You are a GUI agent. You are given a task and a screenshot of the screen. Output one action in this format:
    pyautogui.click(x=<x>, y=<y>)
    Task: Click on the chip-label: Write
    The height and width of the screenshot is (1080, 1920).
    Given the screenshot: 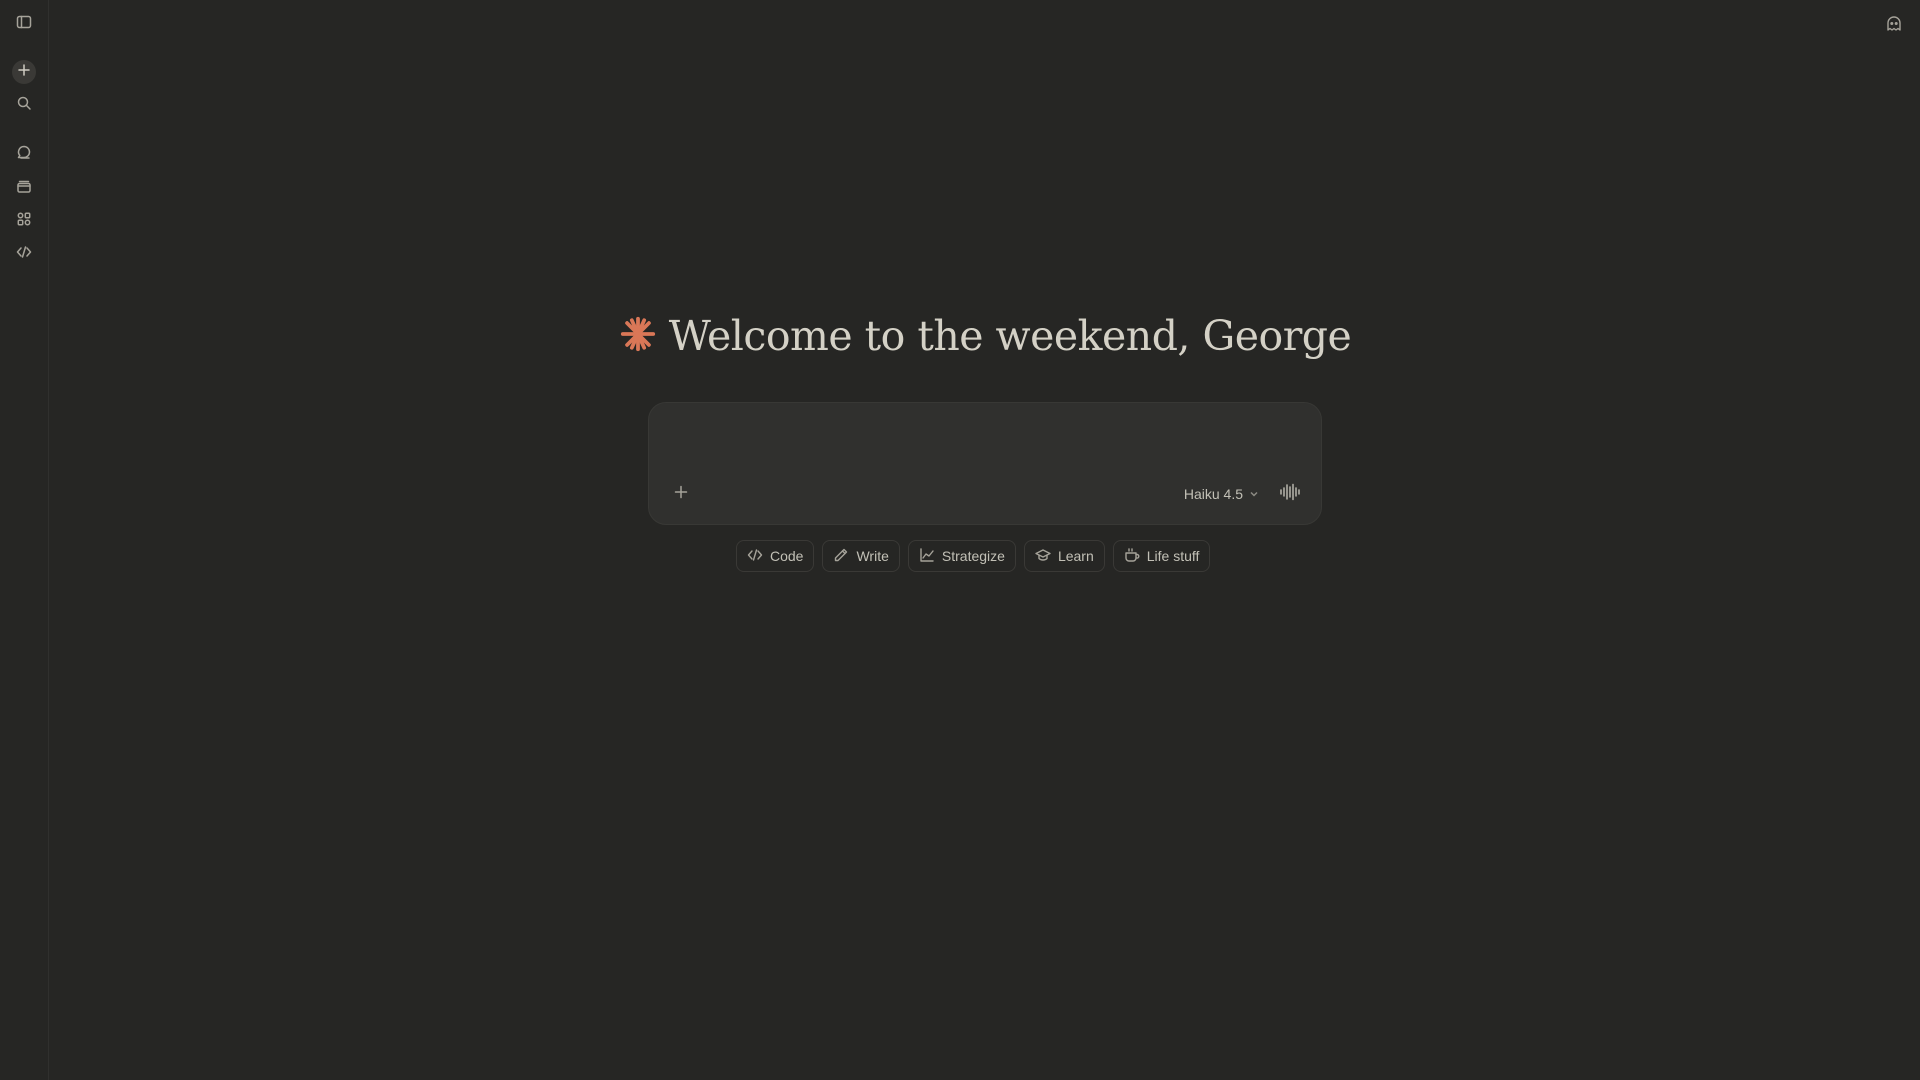 What is the action you would take?
    pyautogui.click(x=872, y=556)
    